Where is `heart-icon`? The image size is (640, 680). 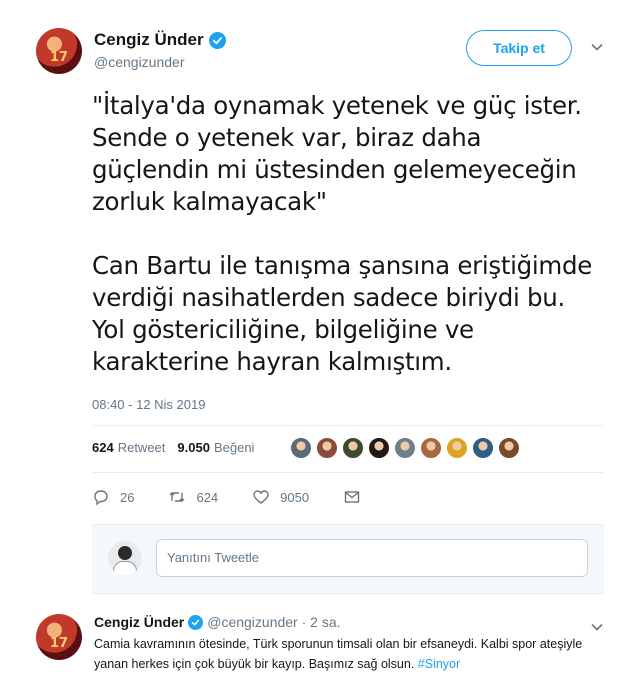 heart-icon is located at coordinates (261, 497).